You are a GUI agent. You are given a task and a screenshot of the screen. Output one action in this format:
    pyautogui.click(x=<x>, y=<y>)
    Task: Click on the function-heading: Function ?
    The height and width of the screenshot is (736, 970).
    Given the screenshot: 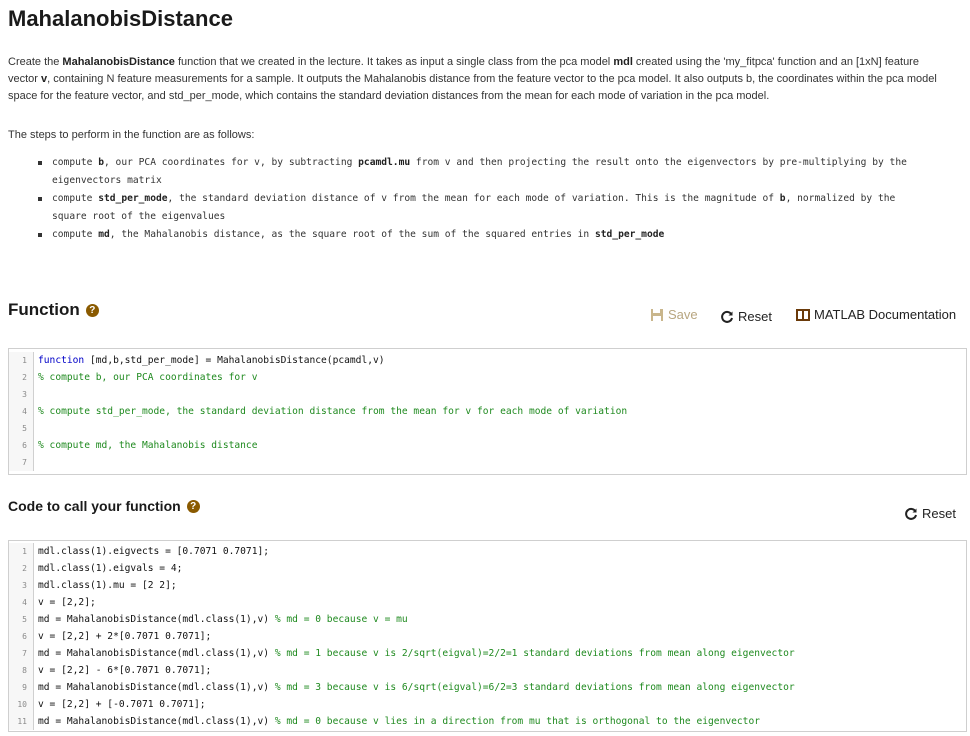 What is the action you would take?
    pyautogui.click(x=53, y=310)
    